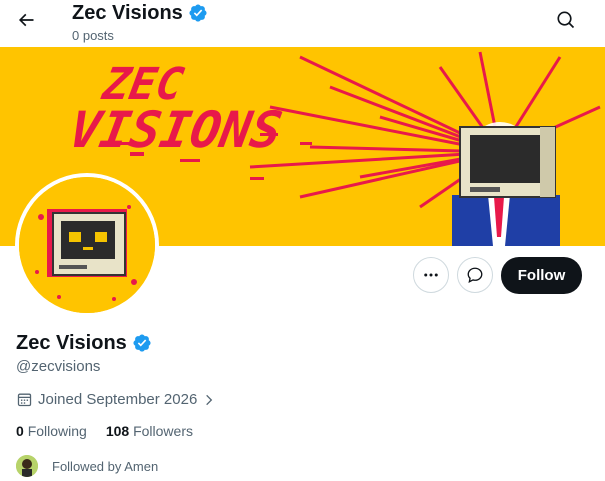 Image resolution: width=605 pixels, height=481 pixels. Describe the element at coordinates (20, 431) in the screenshot. I see `following-count: 0` at that location.